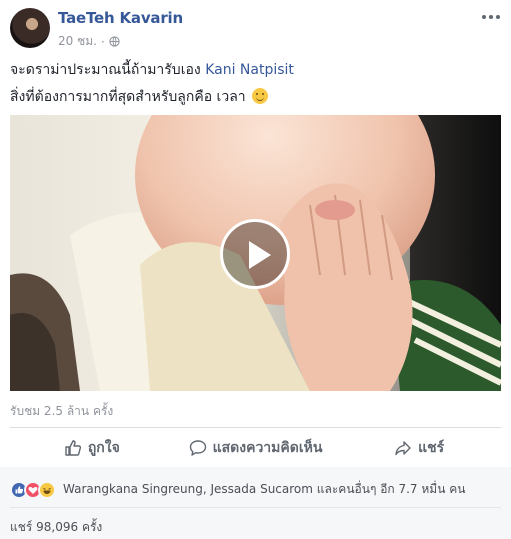 The width and height of the screenshot is (511, 539). I want to click on post-meta: 20 ชม. ·, so click(89, 41).